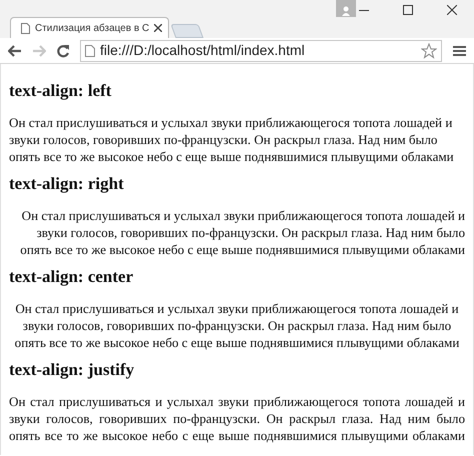 The image size is (474, 456). What do you see at coordinates (15, 50) in the screenshot?
I see `back-arrow-icon` at bounding box center [15, 50].